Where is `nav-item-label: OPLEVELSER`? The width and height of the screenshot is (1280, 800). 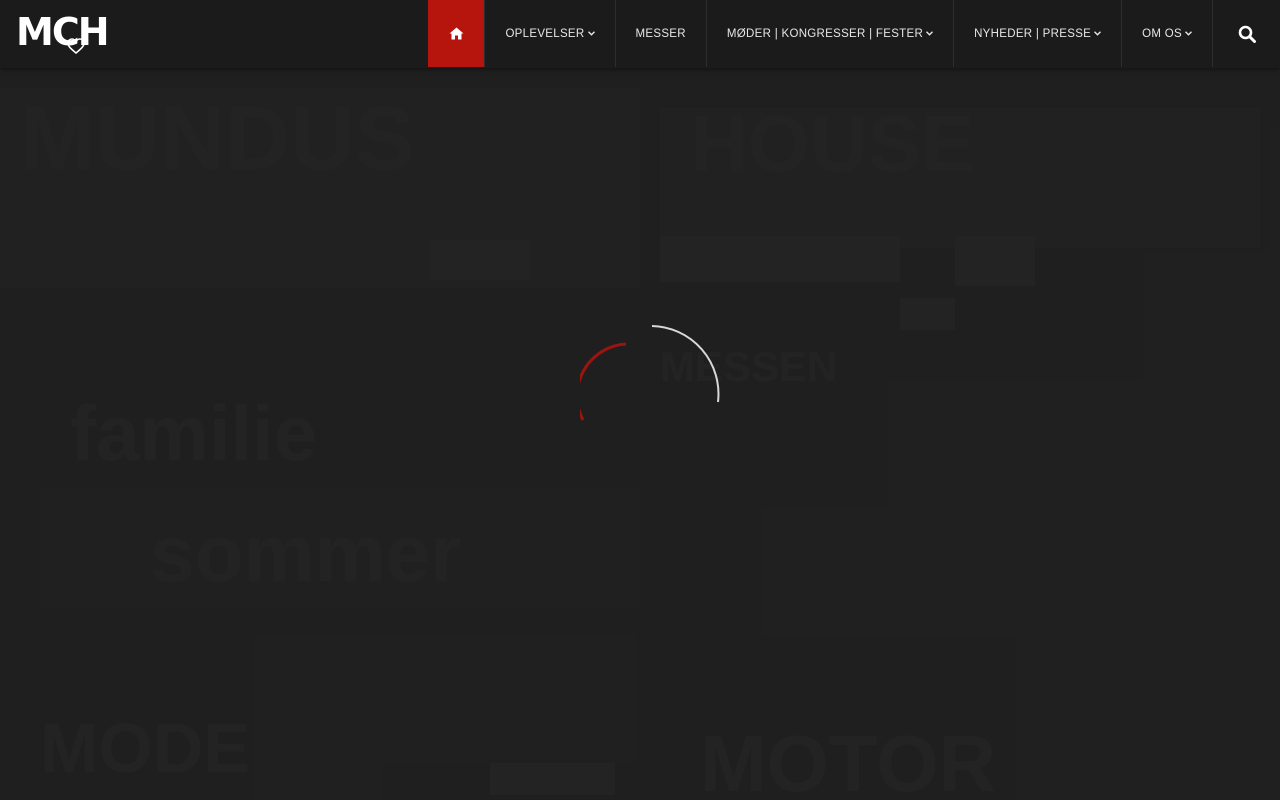 nav-item-label: OPLEVELSER is located at coordinates (545, 33).